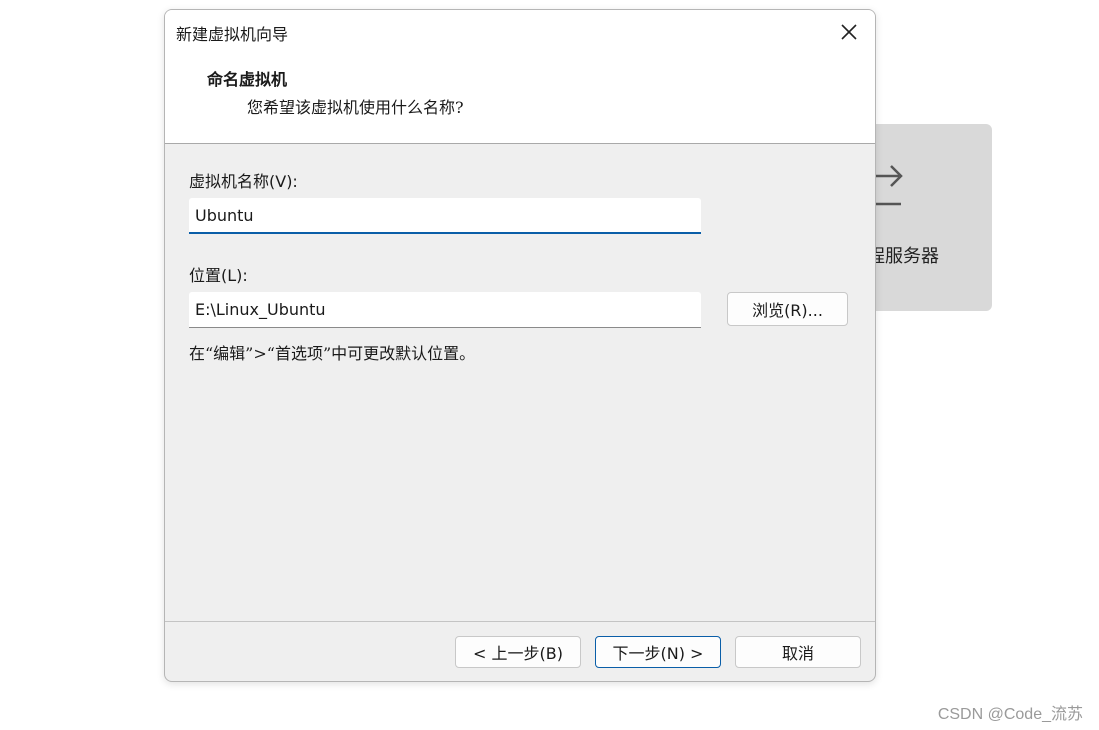 The image size is (1099, 730). I want to click on dialog-header: 新建虚拟机向导 命名虚拟机 您希望该虚拟机使用什么名称?, so click(520, 77).